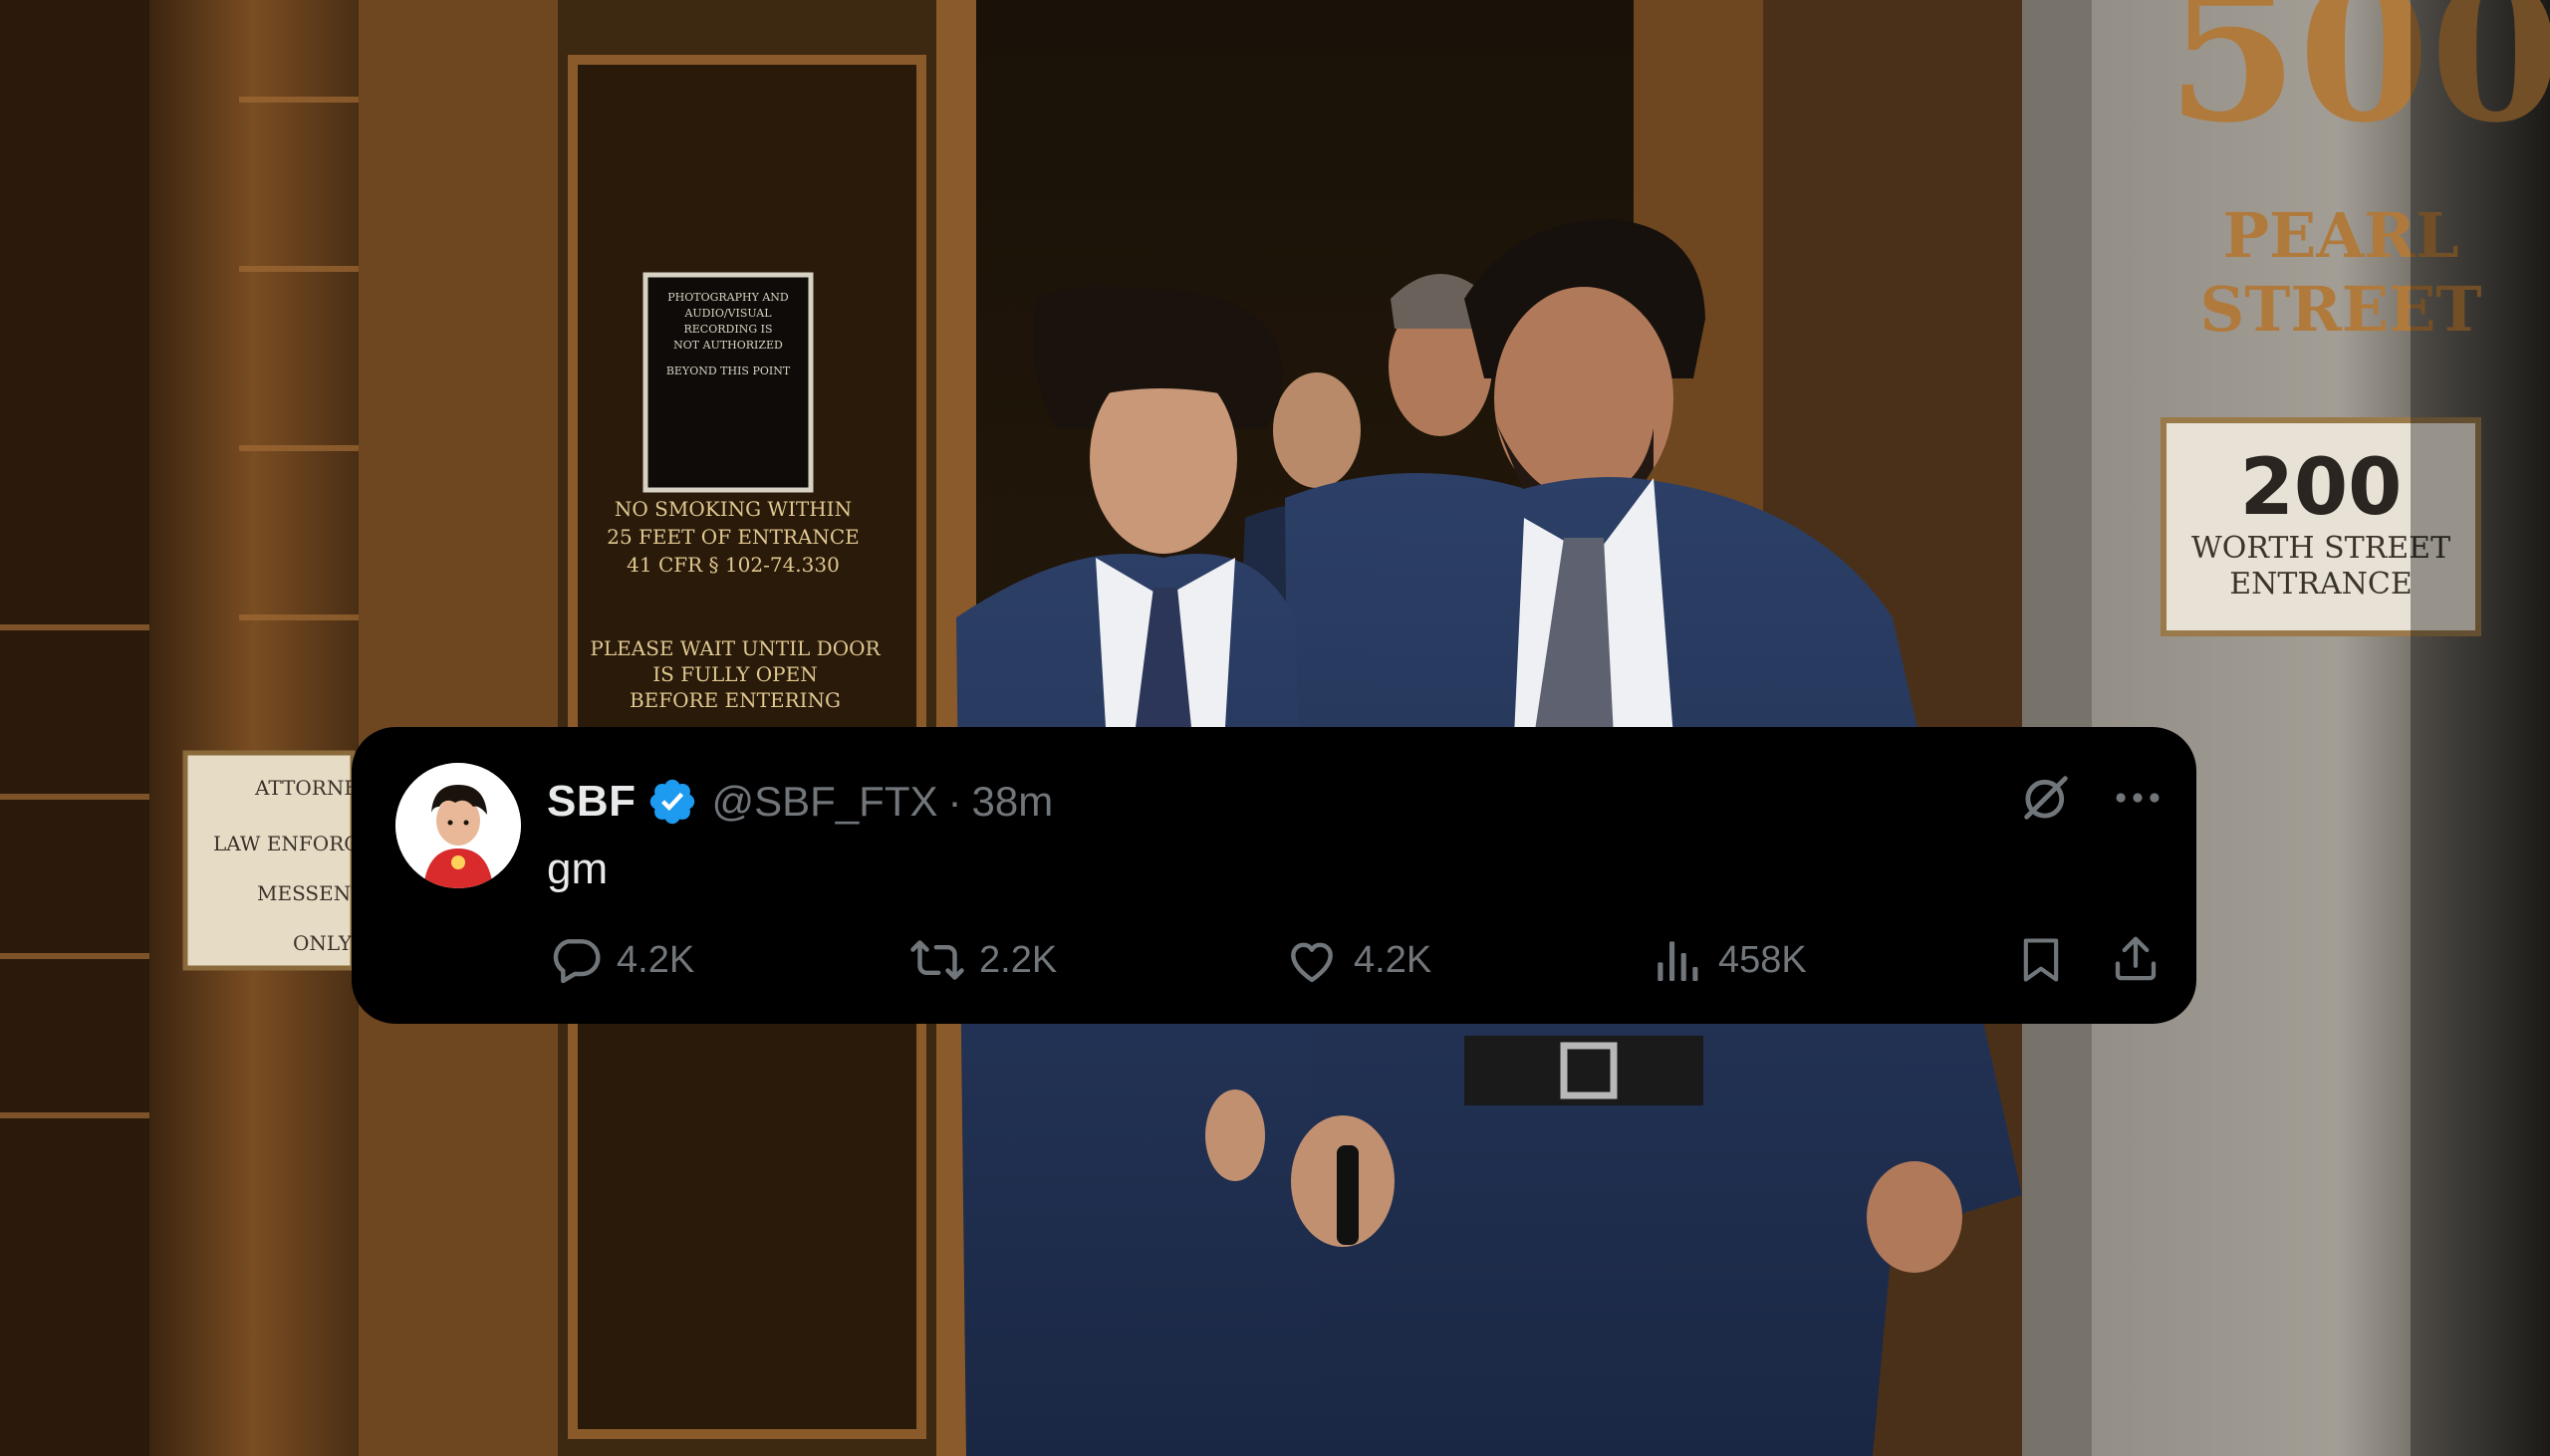 This screenshot has width=2550, height=1456. I want to click on door-sign-line: BEYOND THIS POINT, so click(728, 370).